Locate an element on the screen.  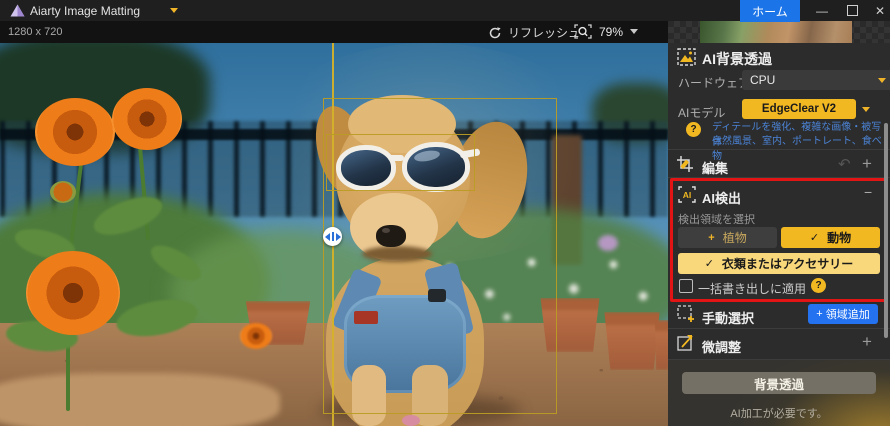
animal-label: 動物 is located at coordinates (839, 238).